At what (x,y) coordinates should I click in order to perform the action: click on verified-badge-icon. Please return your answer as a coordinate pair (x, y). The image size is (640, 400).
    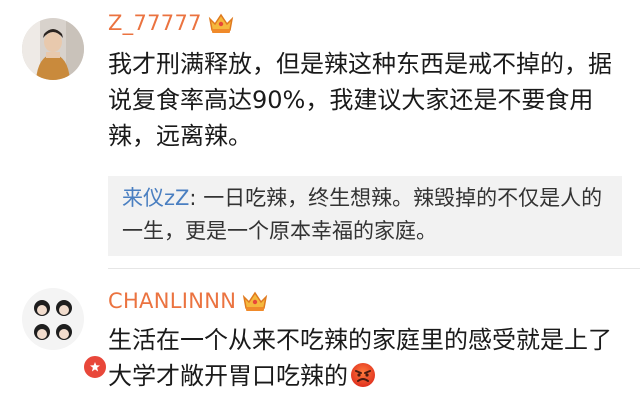
    Looking at the image, I should click on (95, 367).